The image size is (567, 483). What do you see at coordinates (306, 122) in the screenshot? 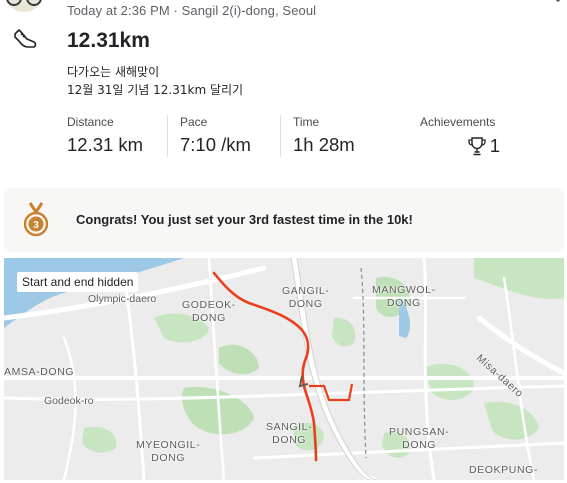
I see `time-label: Time` at bounding box center [306, 122].